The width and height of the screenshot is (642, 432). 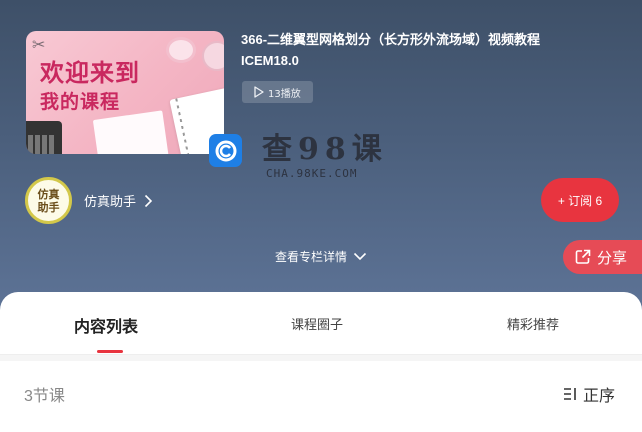 What do you see at coordinates (284, 94) in the screenshot?
I see `play-count: 13播放` at bounding box center [284, 94].